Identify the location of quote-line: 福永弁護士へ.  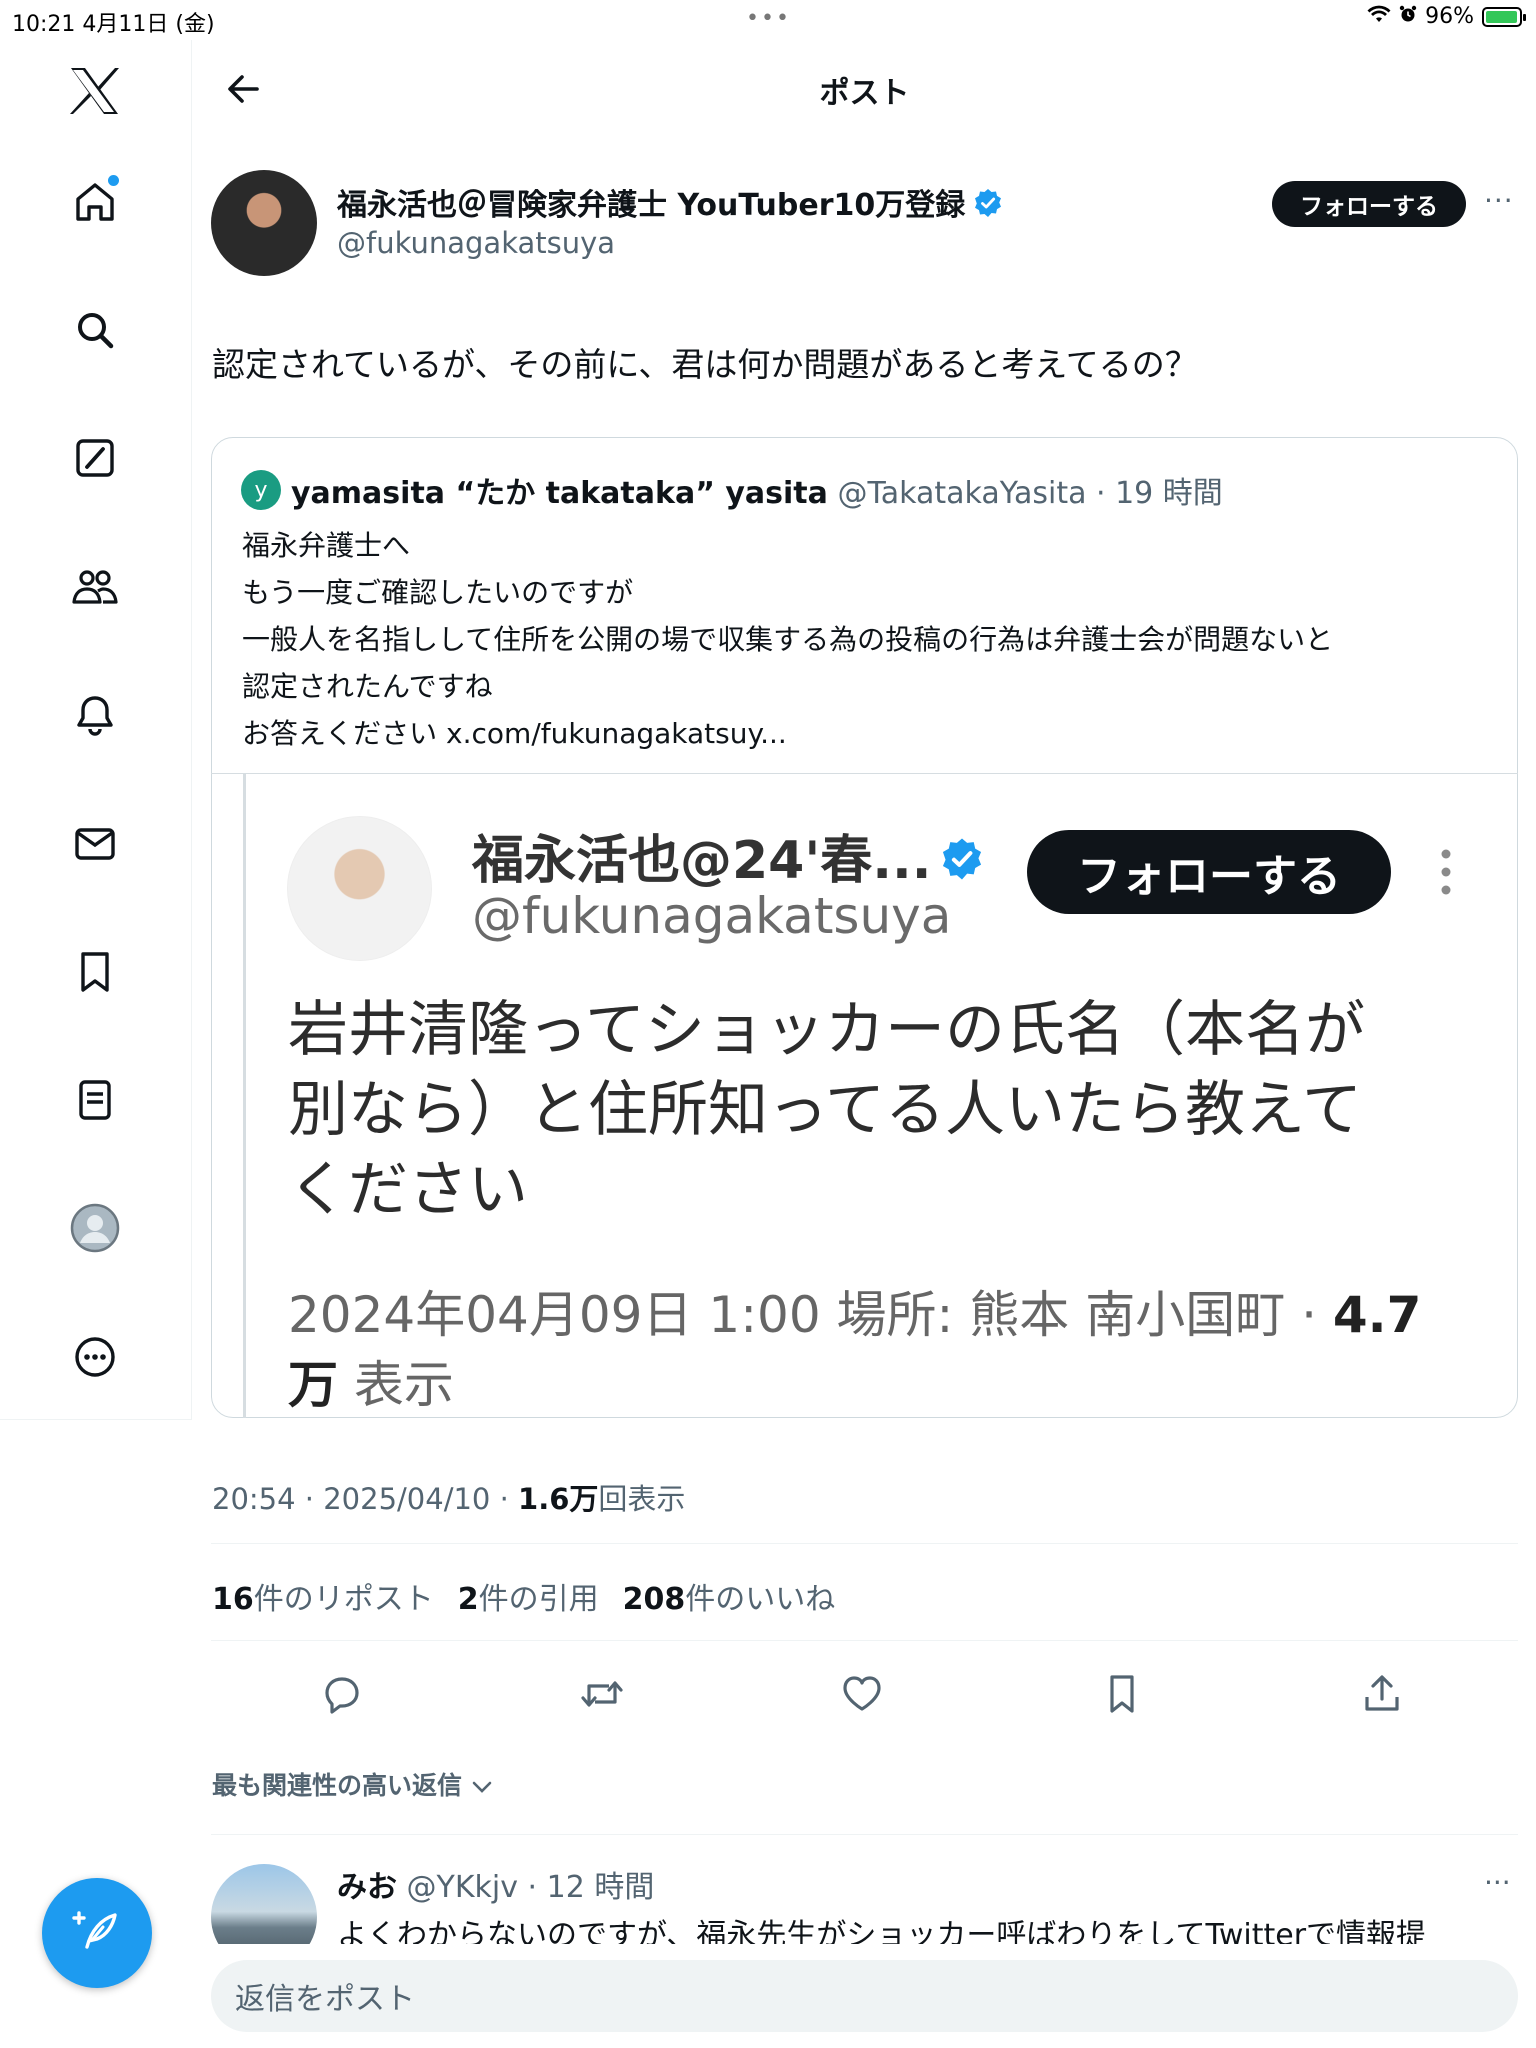
(326, 545).